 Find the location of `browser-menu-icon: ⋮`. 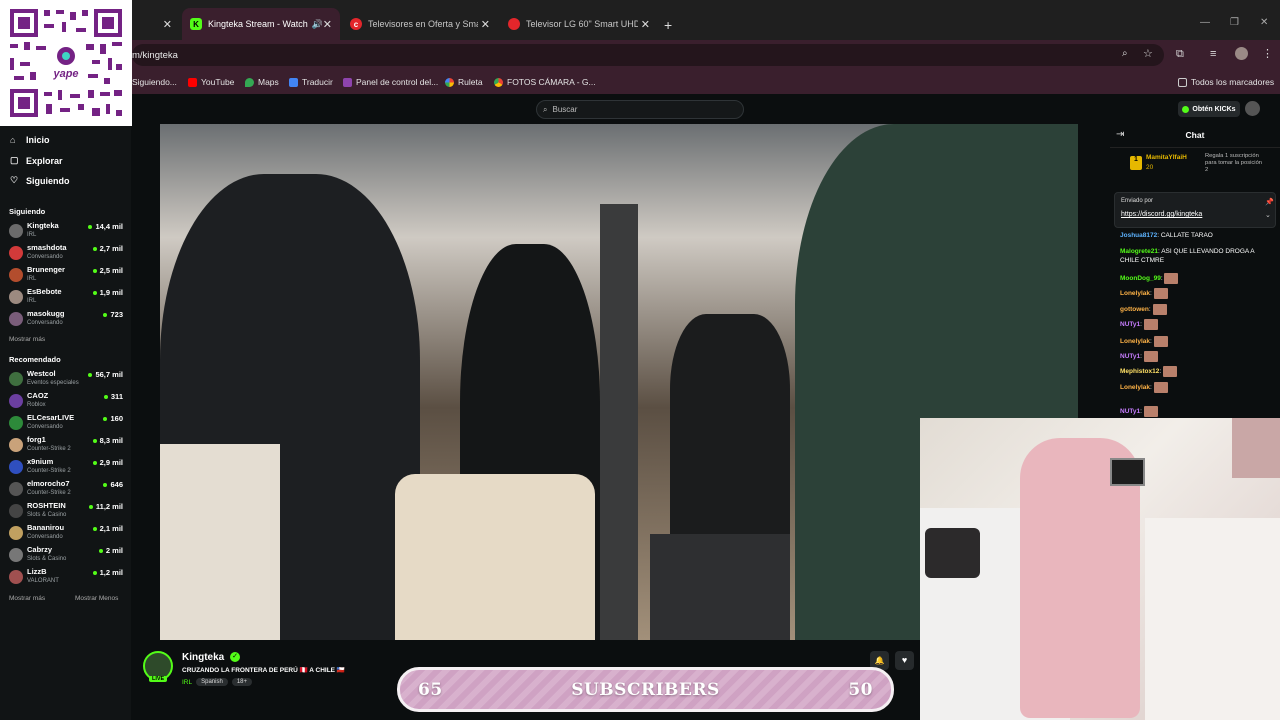

browser-menu-icon: ⋮ is located at coordinates (1267, 53).